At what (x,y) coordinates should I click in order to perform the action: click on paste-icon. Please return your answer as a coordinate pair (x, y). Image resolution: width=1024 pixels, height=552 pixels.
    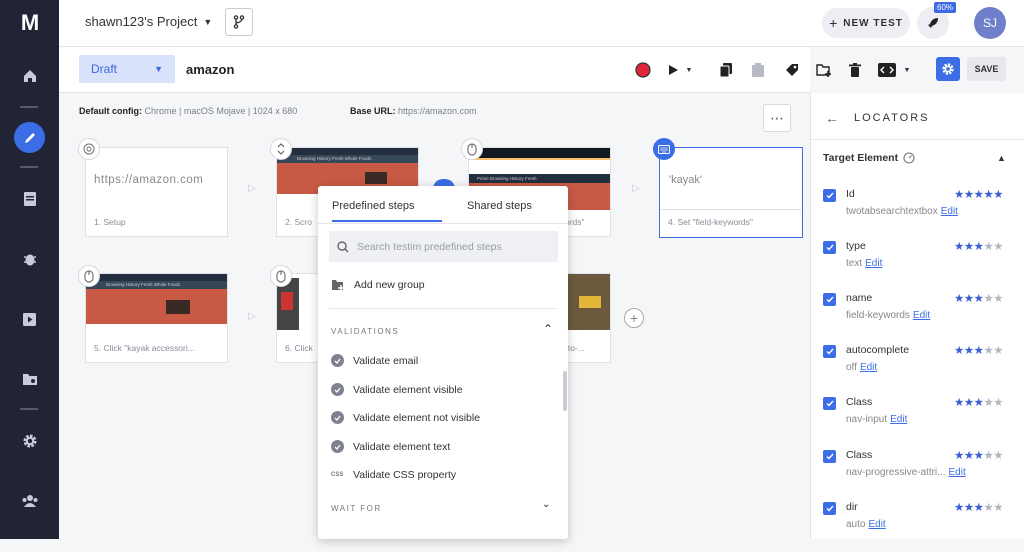
    Looking at the image, I should click on (758, 70).